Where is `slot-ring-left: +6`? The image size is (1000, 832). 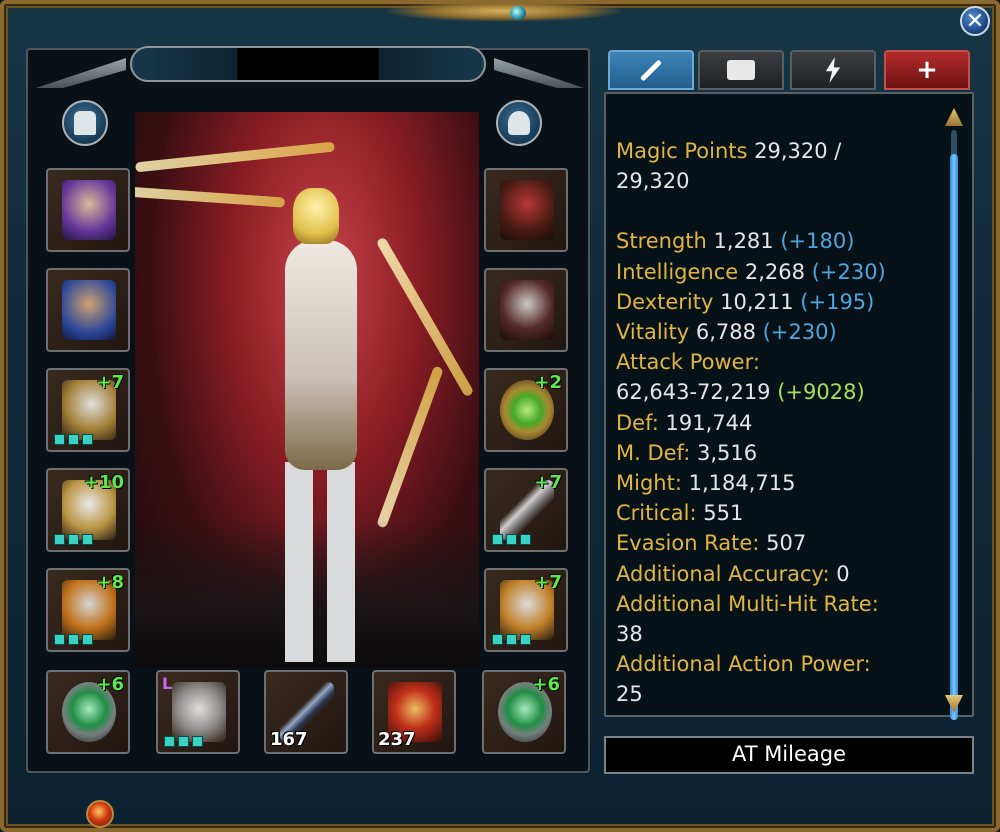 slot-ring-left: +6 is located at coordinates (88, 712).